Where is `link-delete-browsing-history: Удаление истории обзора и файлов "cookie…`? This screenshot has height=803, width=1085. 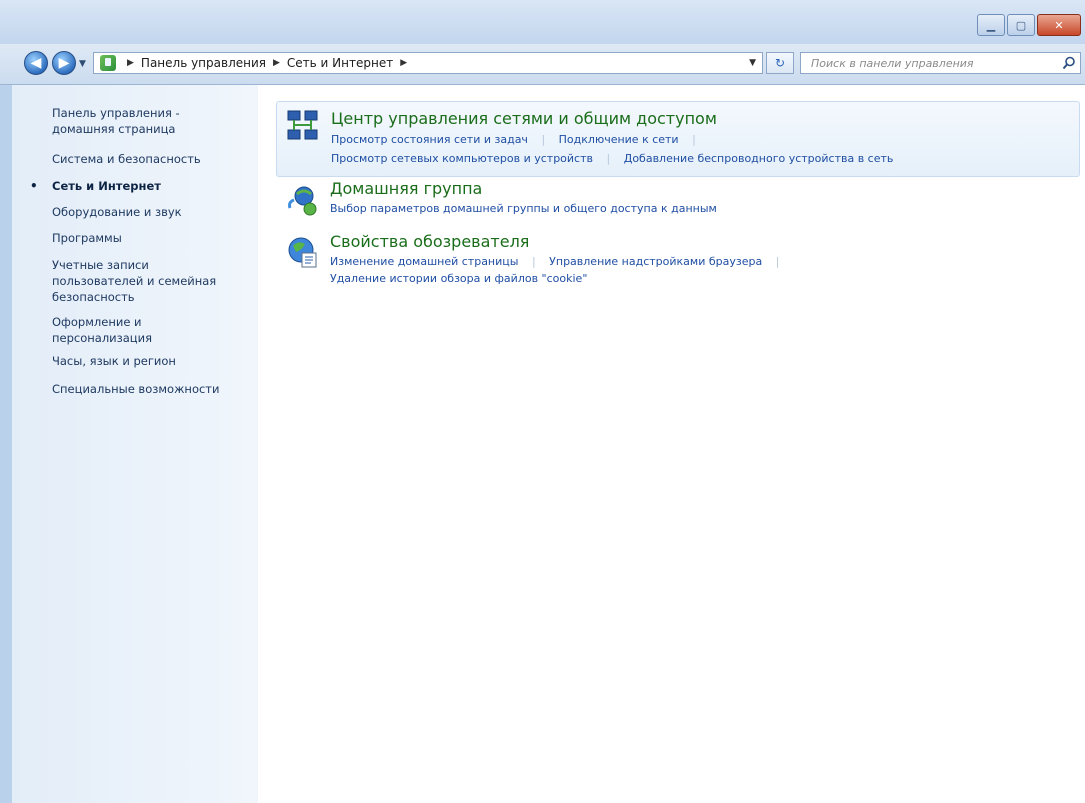 link-delete-browsing-history: Удаление истории обзора и файлов "cookie… is located at coordinates (458, 278).